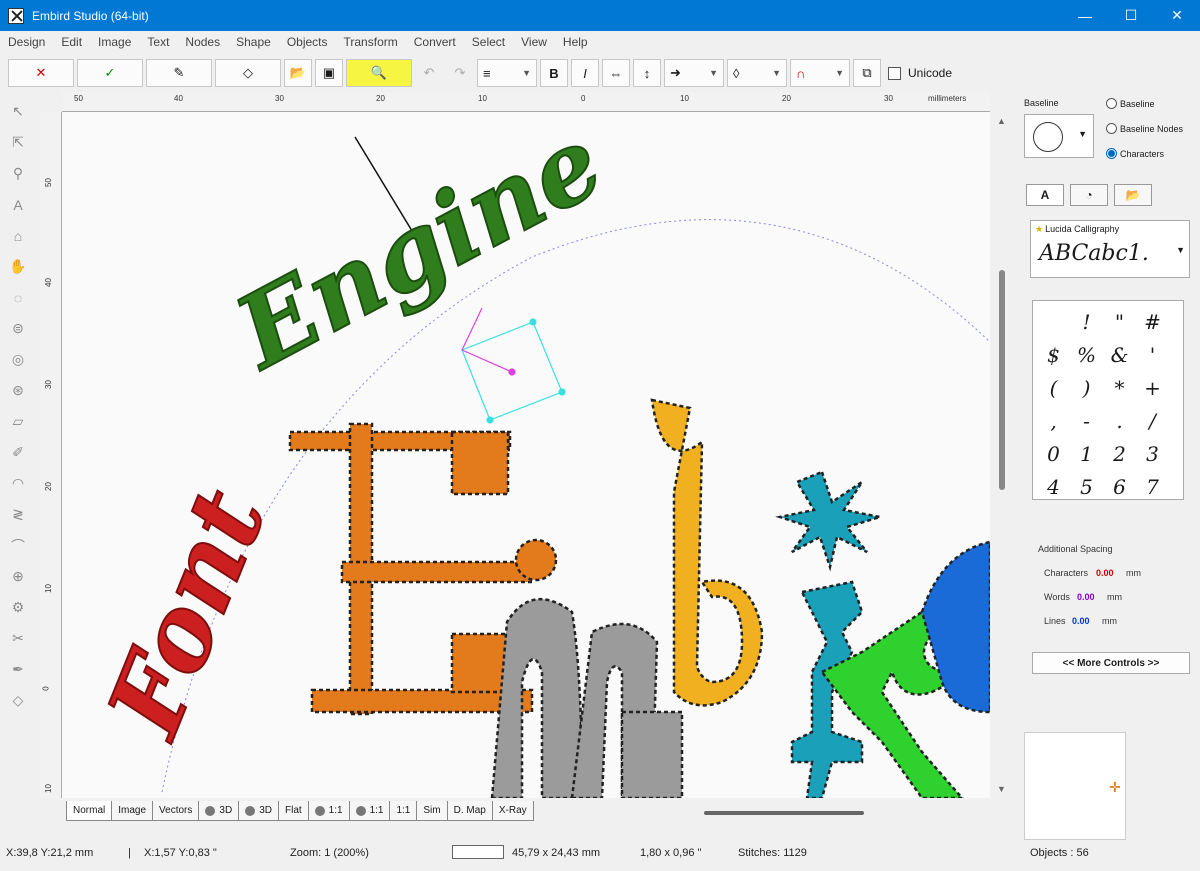 This screenshot has height=871, width=1200. Describe the element at coordinates (89, 811) in the screenshot. I see `tab-normal: Normal` at that location.